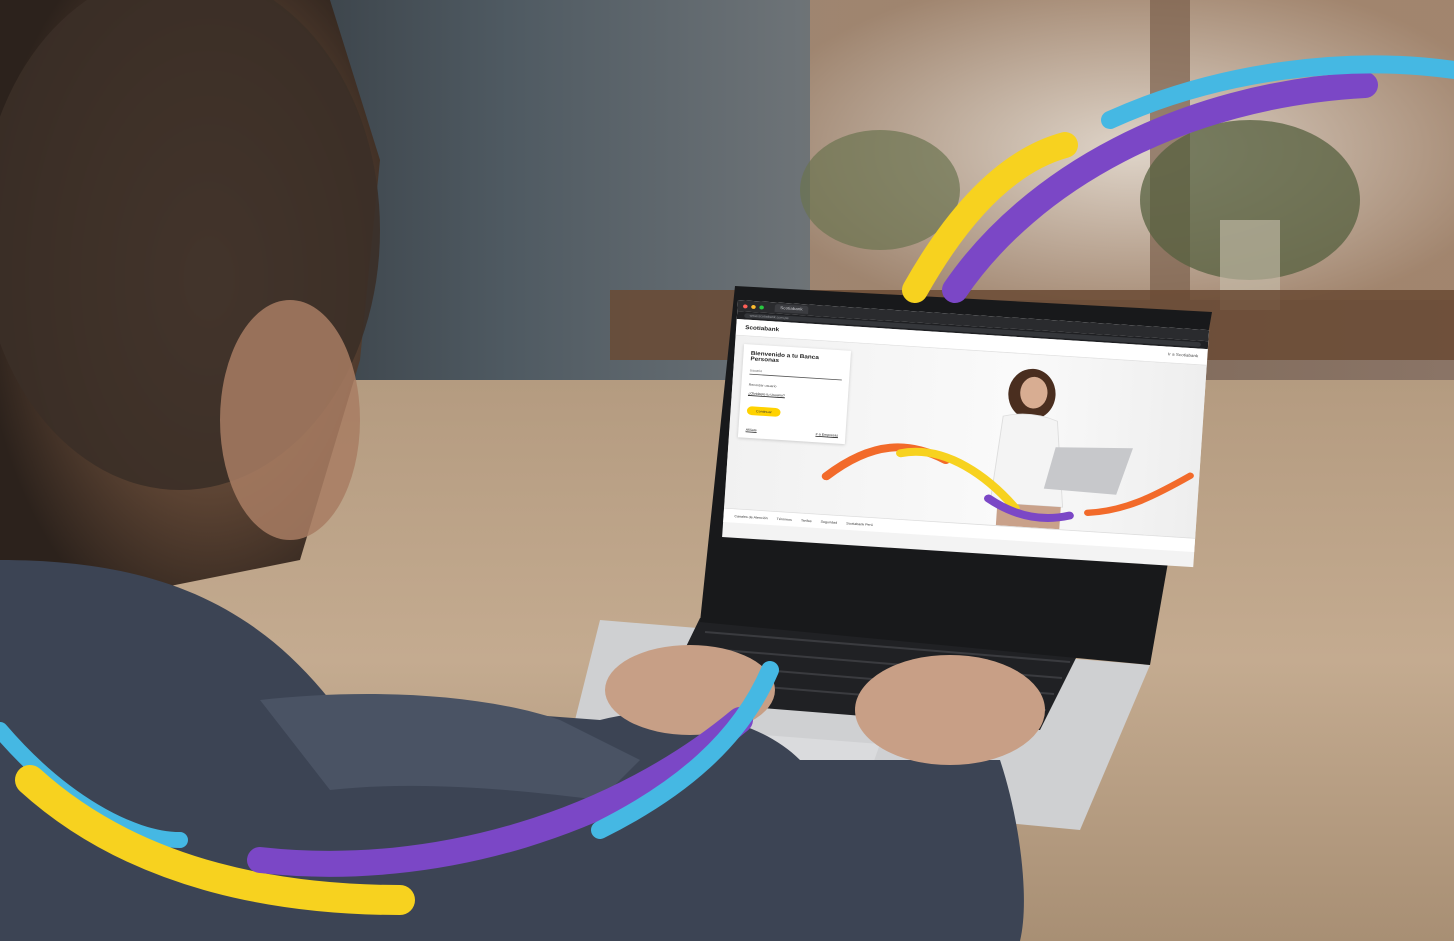 This screenshot has height=941, width=1454. What do you see at coordinates (784, 519) in the screenshot?
I see `footer-link: Términos` at bounding box center [784, 519].